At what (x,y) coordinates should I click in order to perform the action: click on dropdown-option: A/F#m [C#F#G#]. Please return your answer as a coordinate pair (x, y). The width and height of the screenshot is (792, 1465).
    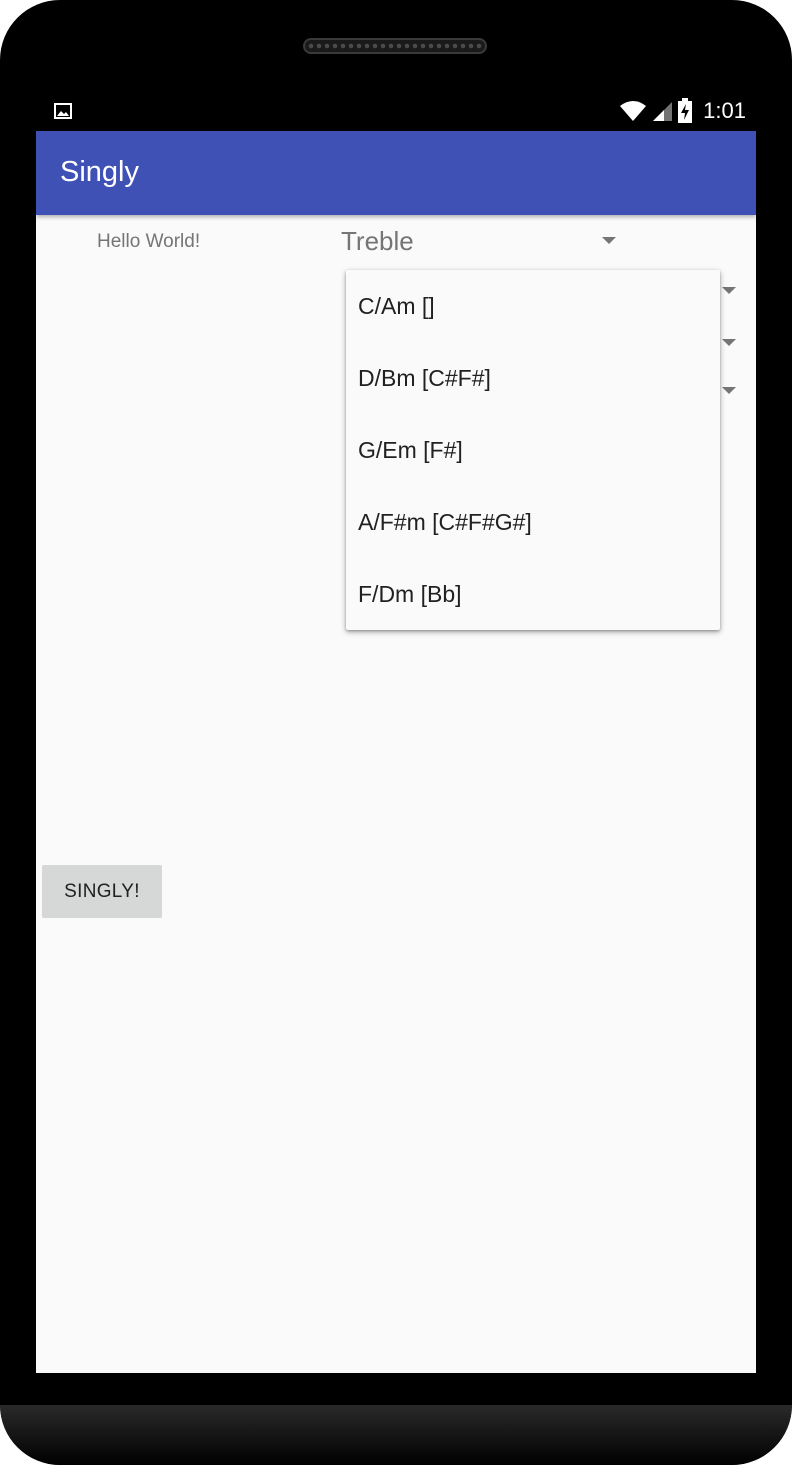
    Looking at the image, I should click on (533, 522).